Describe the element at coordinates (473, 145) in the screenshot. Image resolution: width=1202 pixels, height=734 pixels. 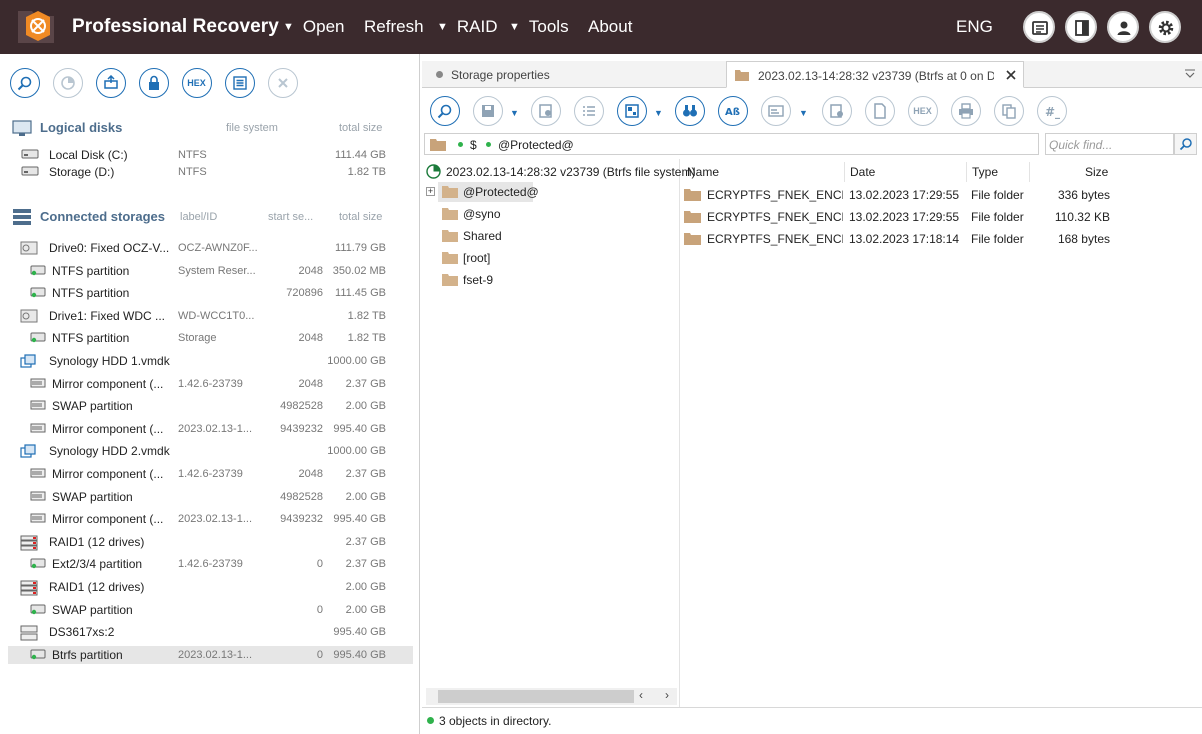
I see `path-root: $` at that location.